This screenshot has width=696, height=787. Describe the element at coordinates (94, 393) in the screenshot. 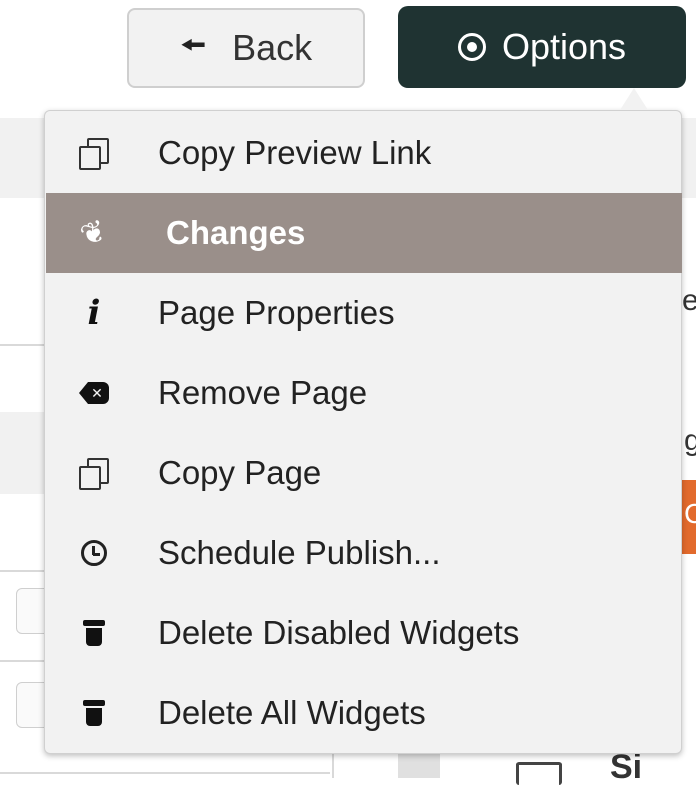

I see `remove-icon: ✕` at that location.